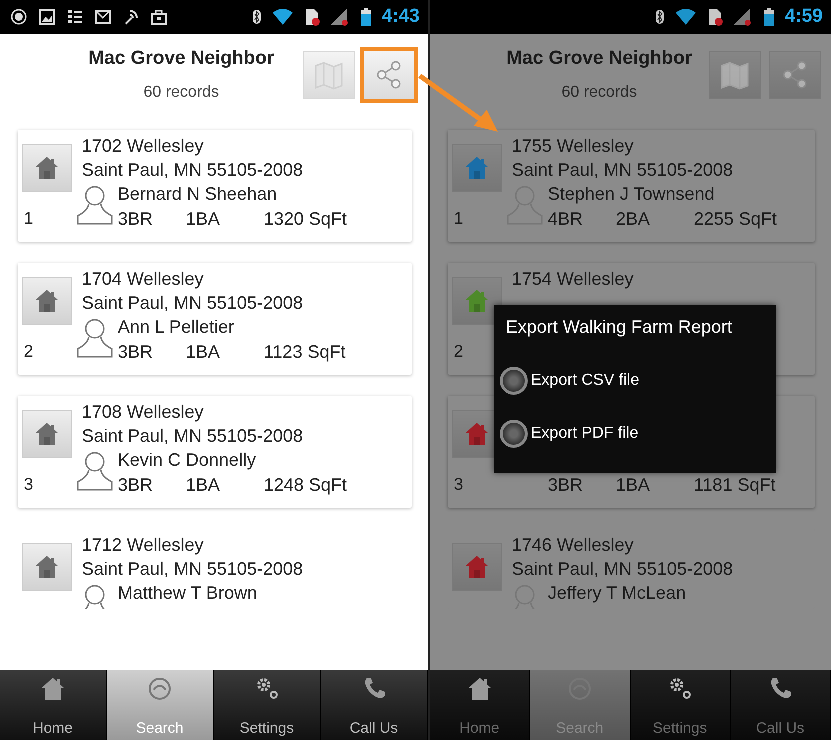 This screenshot has width=831, height=740. I want to click on clock-time: 4:43, so click(401, 17).